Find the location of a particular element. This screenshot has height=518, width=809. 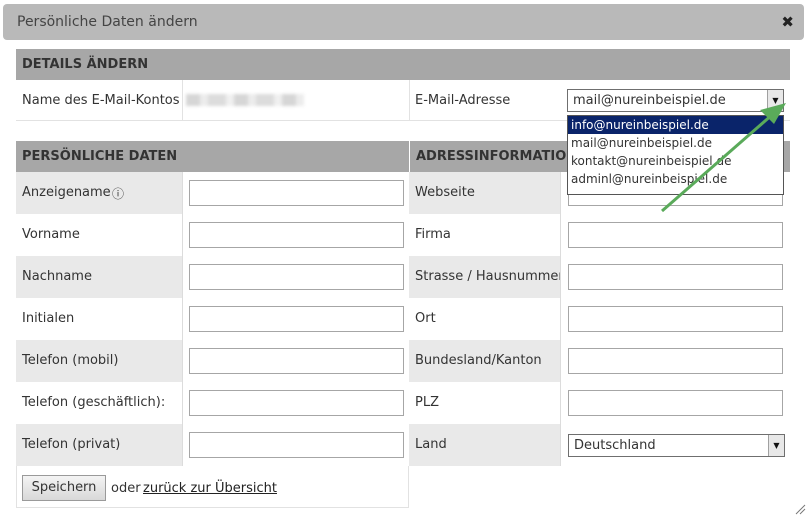

input-cell: Deutschland ▼ is located at coordinates (675, 445).